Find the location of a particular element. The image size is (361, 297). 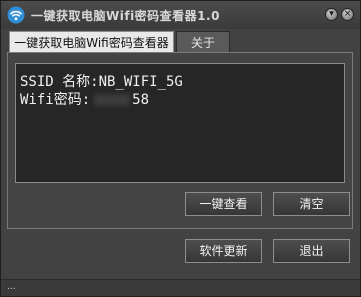

wifi-icon is located at coordinates (16, 15).